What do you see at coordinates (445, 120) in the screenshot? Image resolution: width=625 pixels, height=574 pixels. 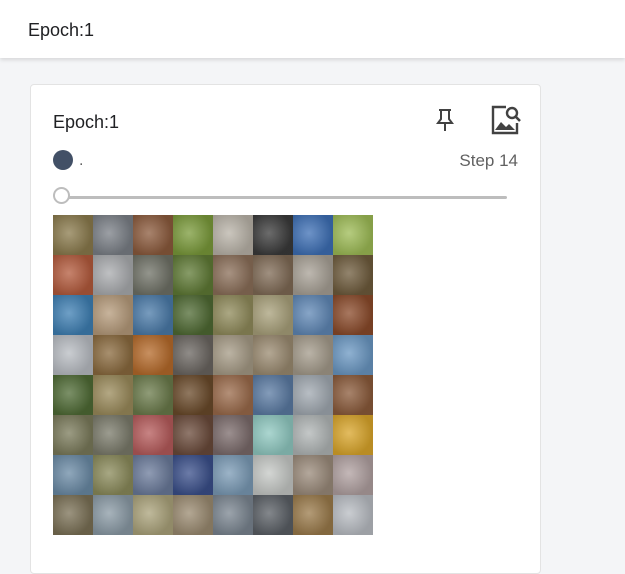 I see `pin-icon` at bounding box center [445, 120].